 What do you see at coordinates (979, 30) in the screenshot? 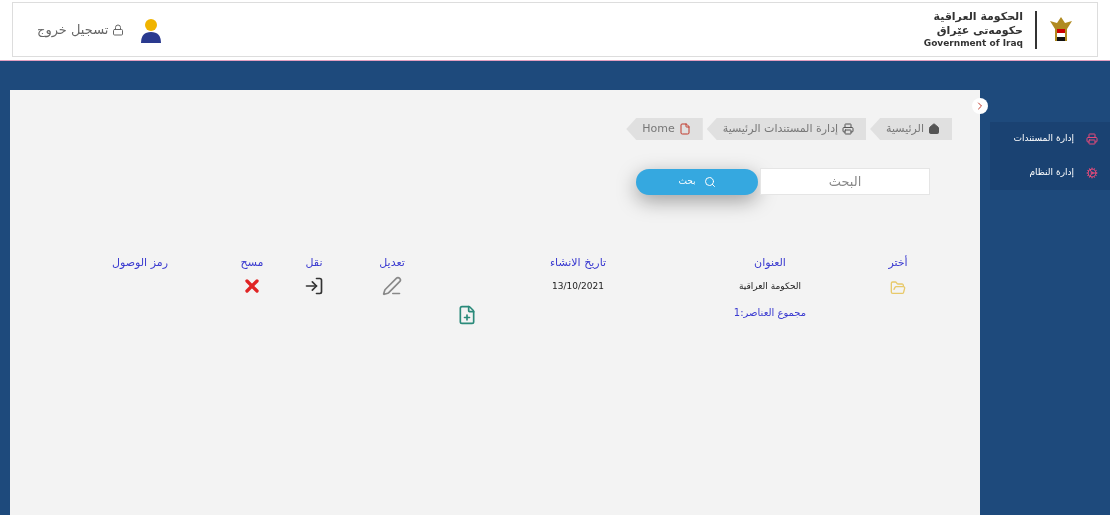
I see `brand-text: حكومەتی عێراق` at bounding box center [979, 30].